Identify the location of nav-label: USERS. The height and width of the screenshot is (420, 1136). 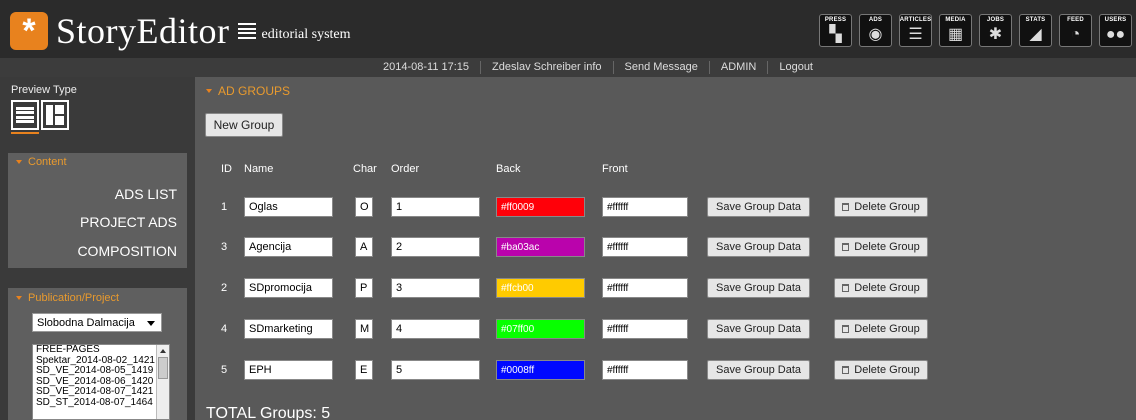
(1115, 20).